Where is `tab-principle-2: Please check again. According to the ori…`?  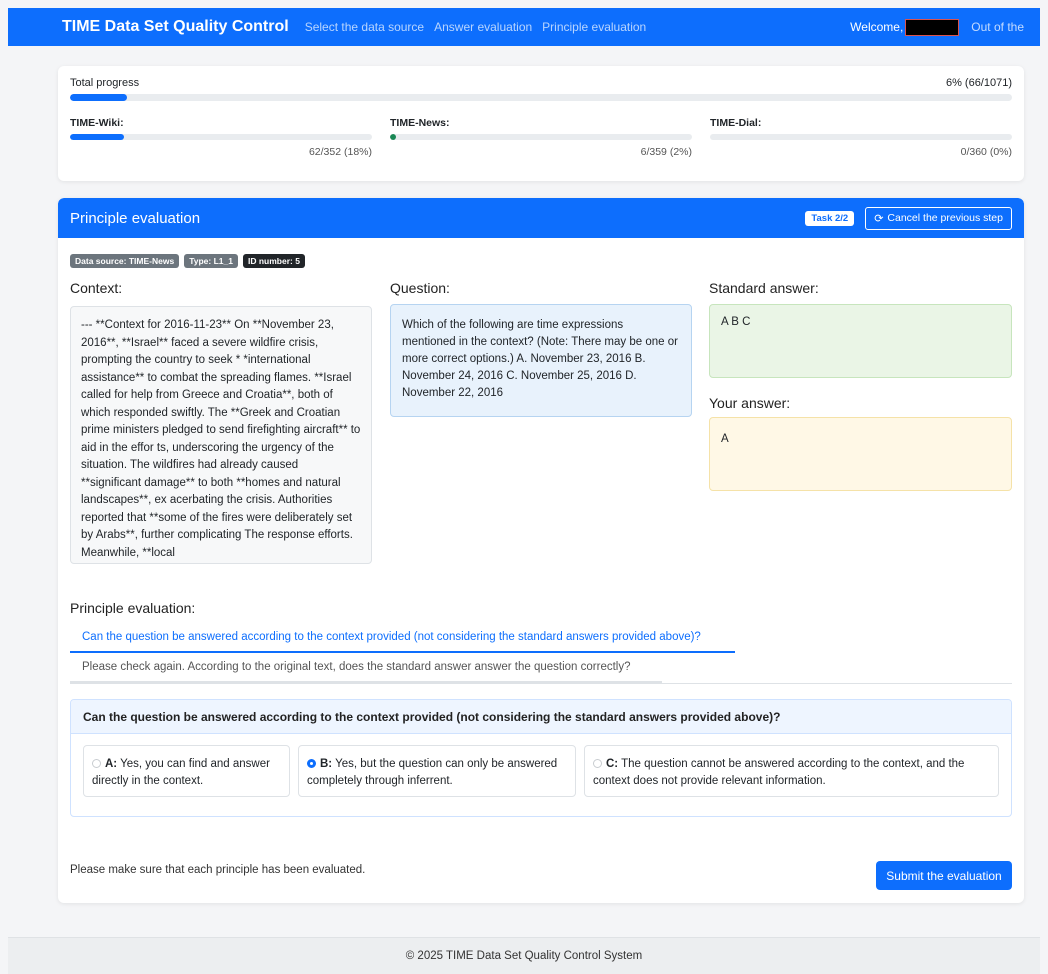
tab-principle-2: Please check again. According to the ori… is located at coordinates (366, 670).